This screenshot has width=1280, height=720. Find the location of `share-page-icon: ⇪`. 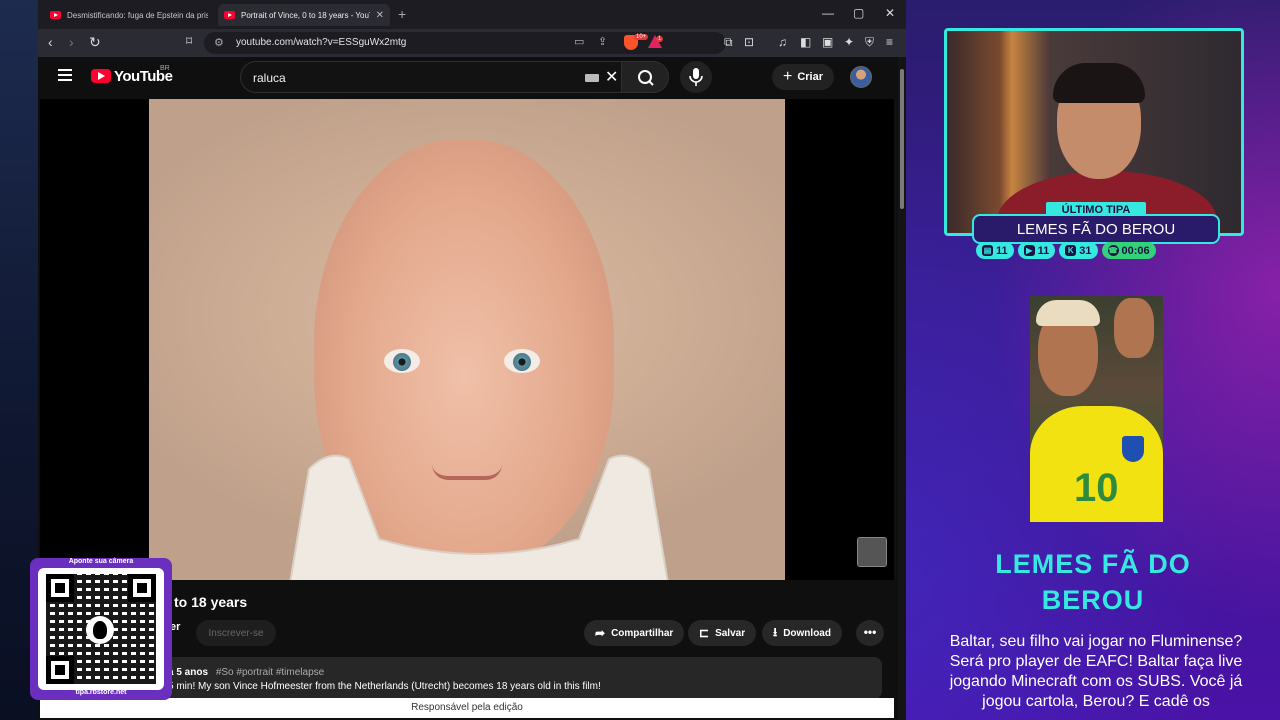

share-page-icon: ⇪ is located at coordinates (602, 41).